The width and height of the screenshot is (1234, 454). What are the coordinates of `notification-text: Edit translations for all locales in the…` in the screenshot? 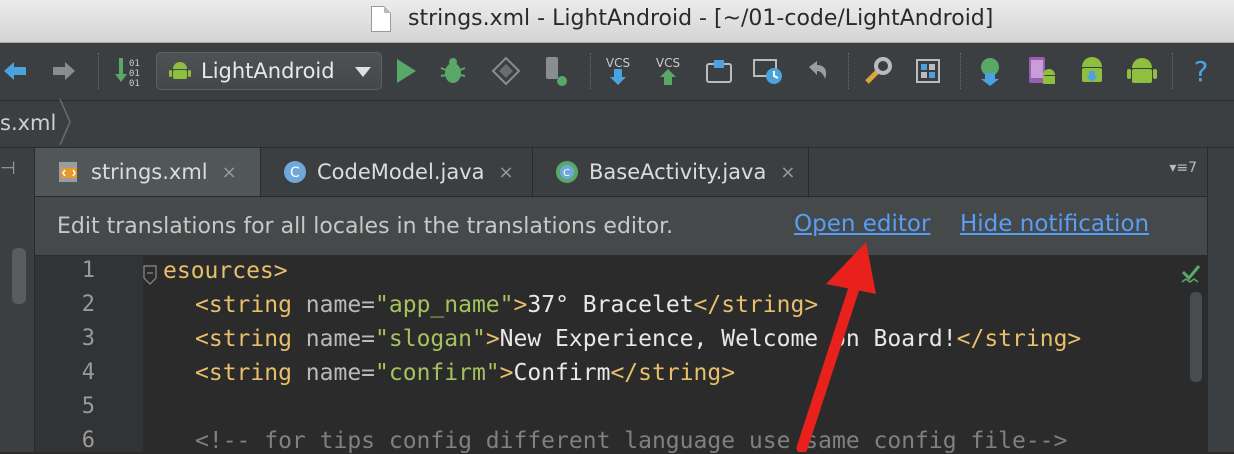 It's located at (365, 226).